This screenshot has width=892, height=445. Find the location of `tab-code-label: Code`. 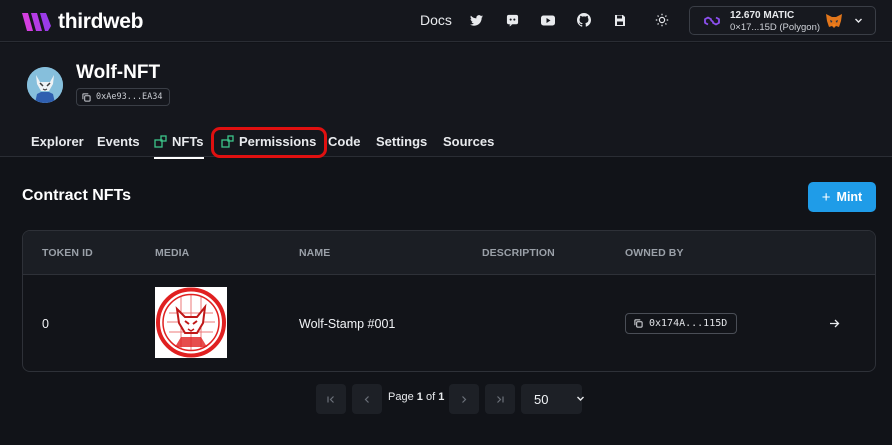

tab-code-label: Code is located at coordinates (344, 141).